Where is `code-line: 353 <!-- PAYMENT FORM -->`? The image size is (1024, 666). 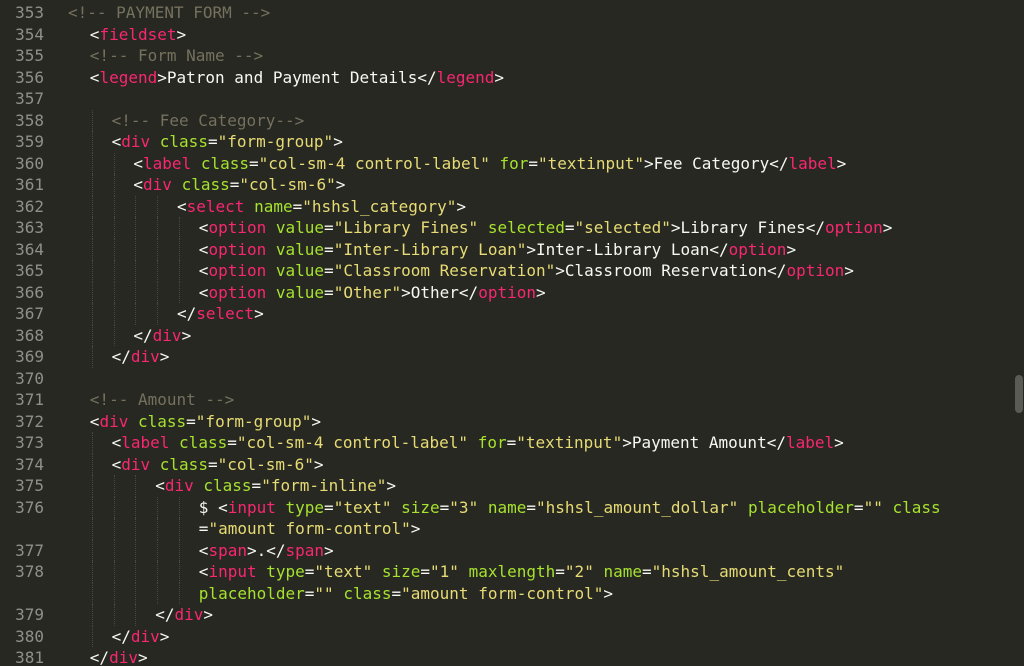
code-line: 353 <!-- PAYMENT FORM --> is located at coordinates (512, 12).